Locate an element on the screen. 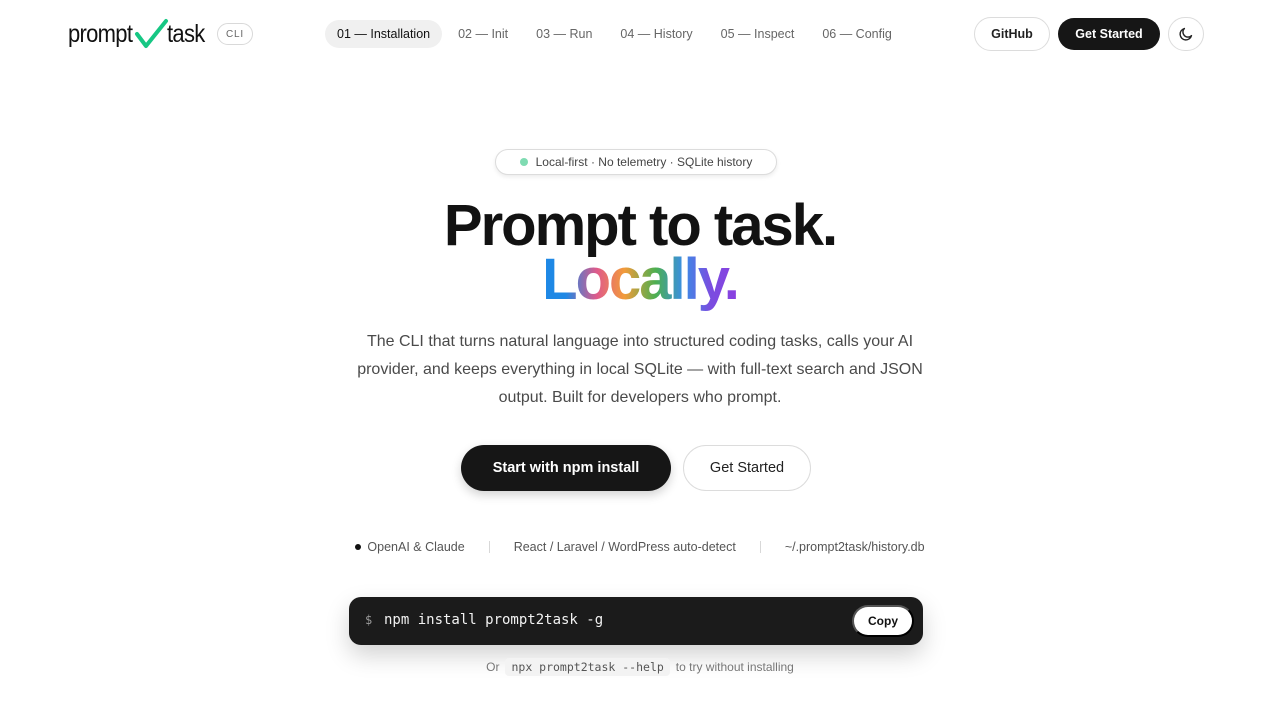 This screenshot has width=1280, height=720. theme-toggle-button is located at coordinates (1186, 34).